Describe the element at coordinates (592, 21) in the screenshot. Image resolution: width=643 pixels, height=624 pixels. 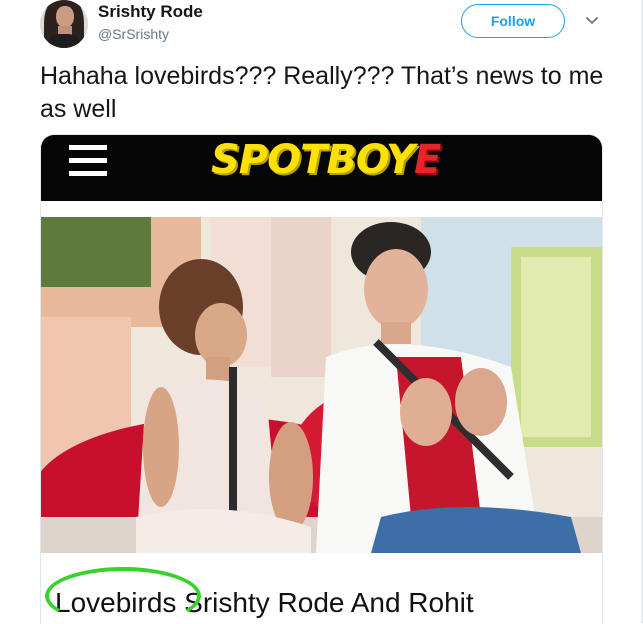
I see `chevron-down-icon` at that location.